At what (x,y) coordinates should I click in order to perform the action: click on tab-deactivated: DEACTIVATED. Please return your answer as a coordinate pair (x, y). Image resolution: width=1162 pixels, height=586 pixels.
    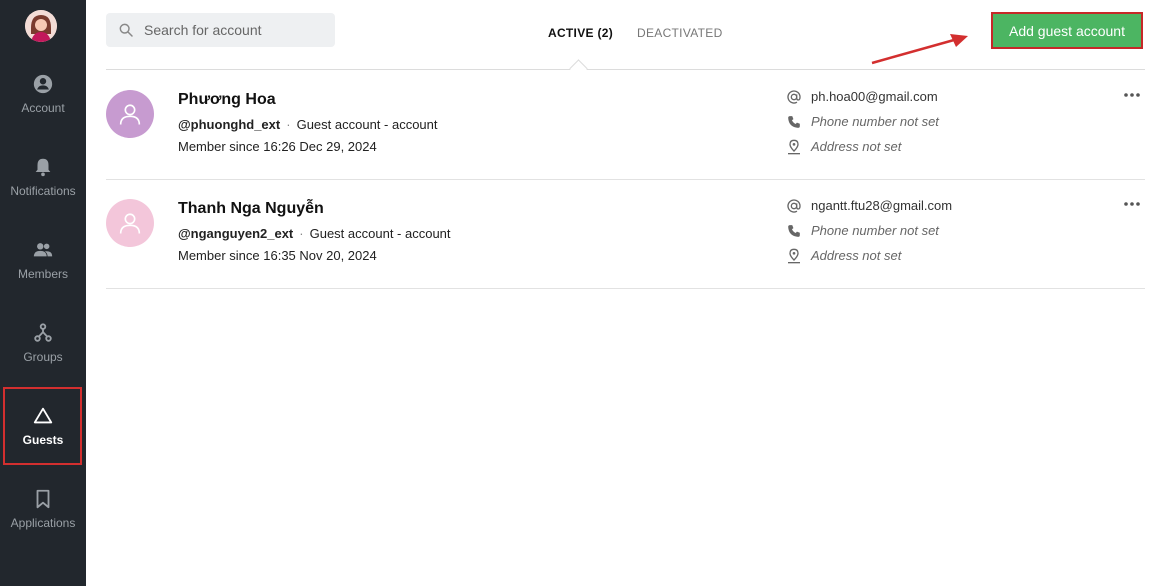
    Looking at the image, I should click on (680, 33).